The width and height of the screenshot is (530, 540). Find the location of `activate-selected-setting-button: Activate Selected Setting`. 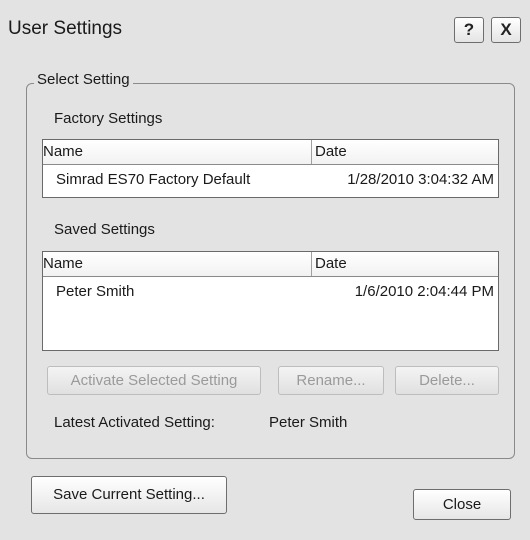

activate-selected-setting-button: Activate Selected Setting is located at coordinates (154, 380).